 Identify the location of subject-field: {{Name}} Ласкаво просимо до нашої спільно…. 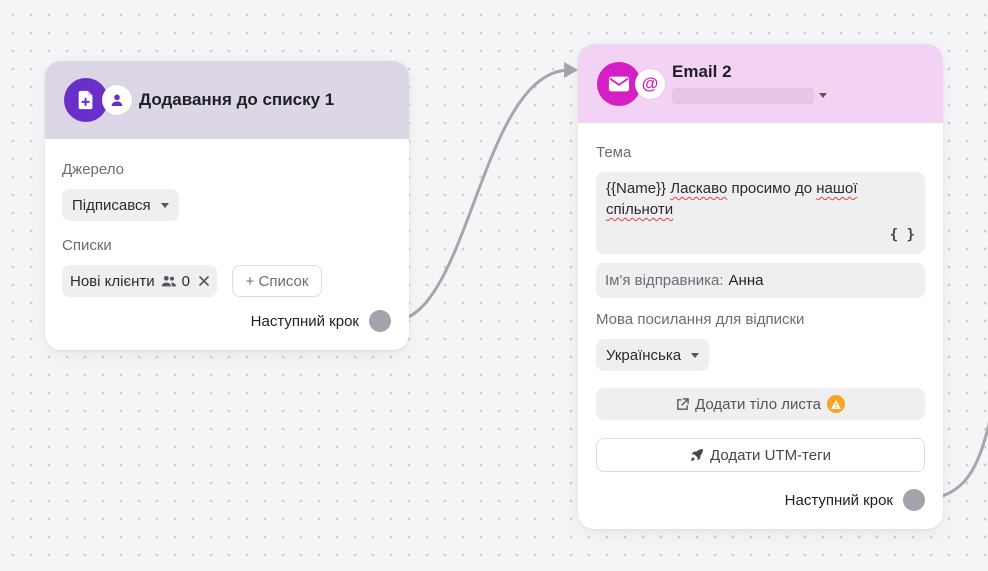
(760, 213).